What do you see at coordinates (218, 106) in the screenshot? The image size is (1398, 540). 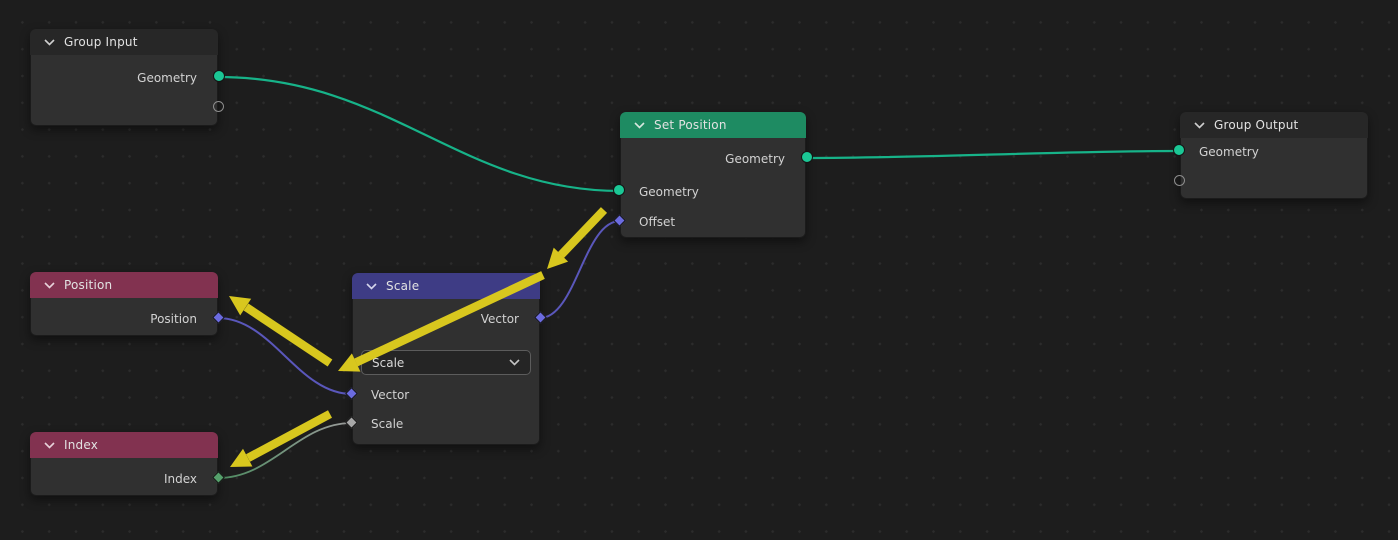 I see `socket-virtual-output` at bounding box center [218, 106].